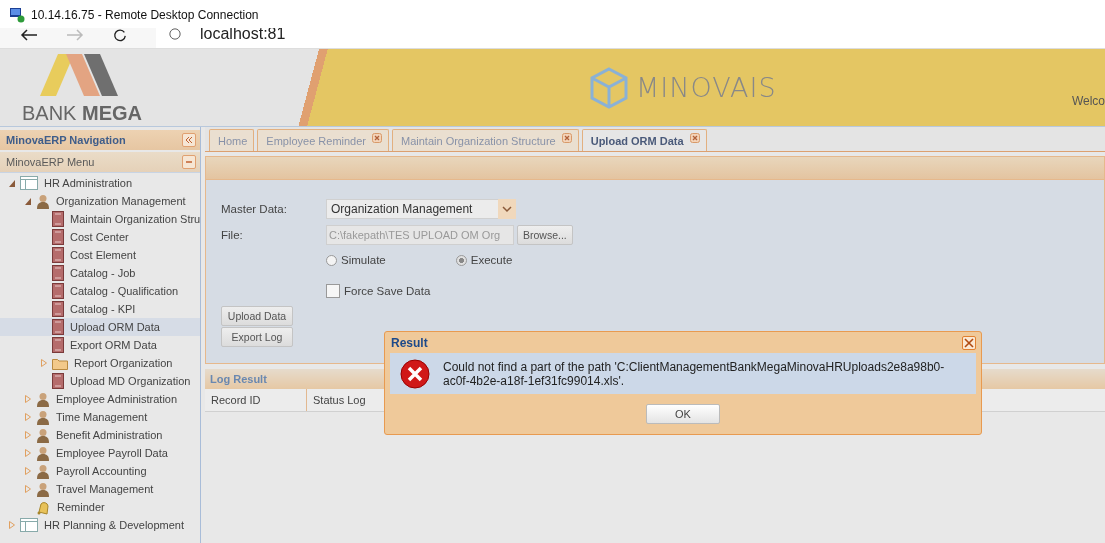 This screenshot has height=543, width=1105. What do you see at coordinates (100, 363) in the screenshot?
I see `tree-item: Report Organization` at bounding box center [100, 363].